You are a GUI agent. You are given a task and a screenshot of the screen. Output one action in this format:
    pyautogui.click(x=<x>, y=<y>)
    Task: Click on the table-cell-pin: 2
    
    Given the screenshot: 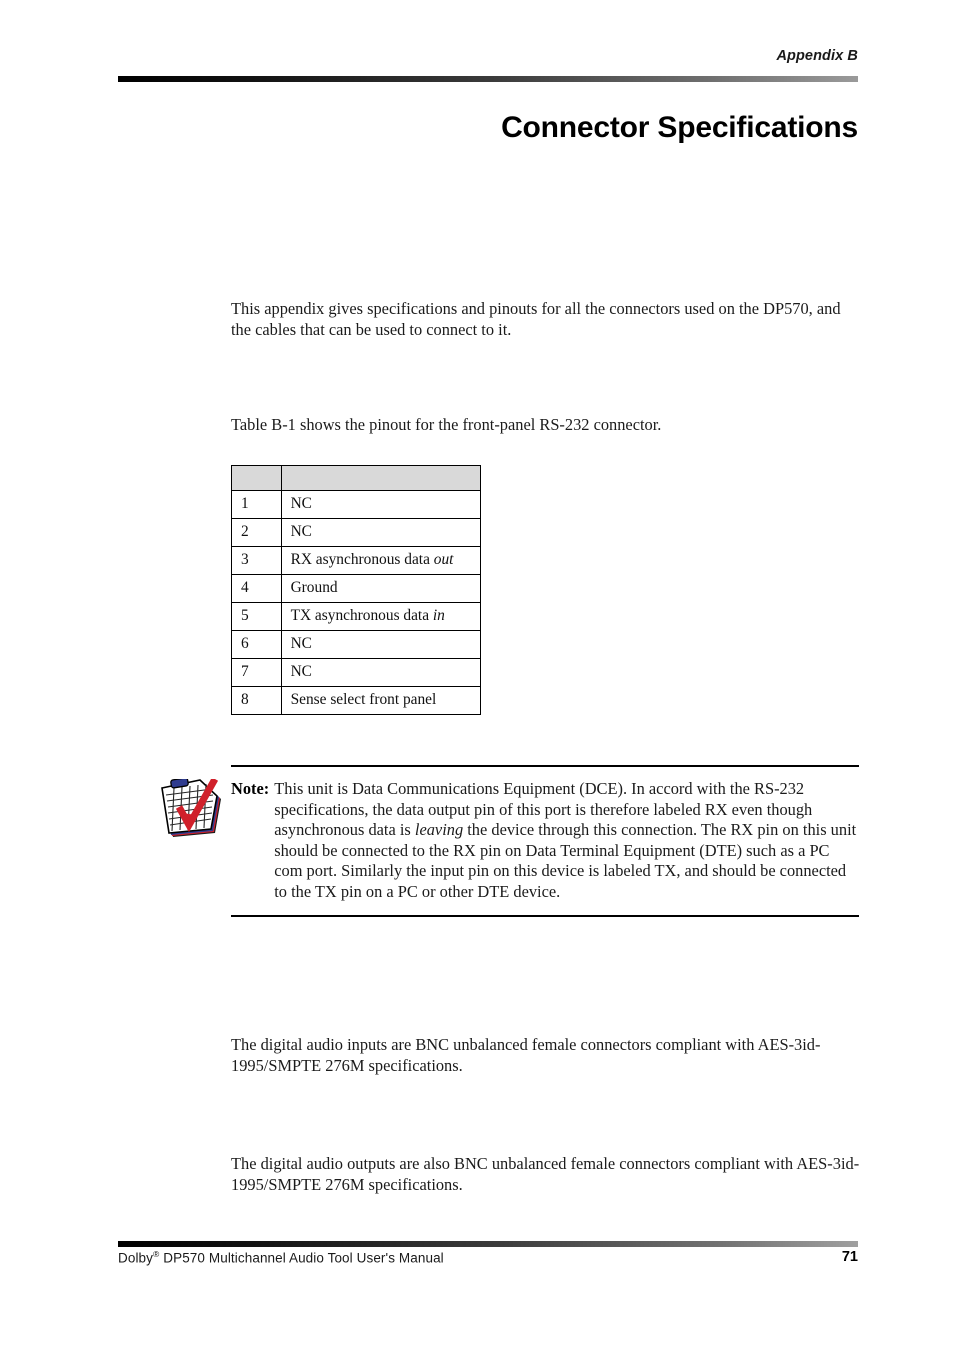 What is the action you would take?
    pyautogui.click(x=256, y=532)
    